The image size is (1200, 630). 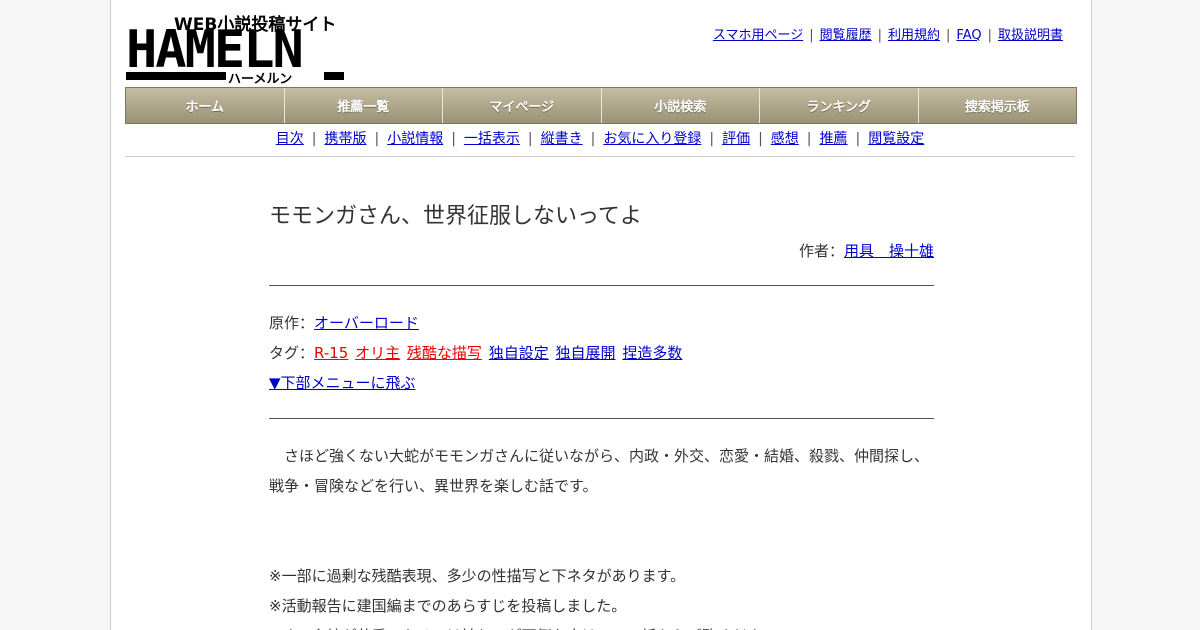 I want to click on nav-recommendations: 推薦一覧, so click(x=364, y=105).